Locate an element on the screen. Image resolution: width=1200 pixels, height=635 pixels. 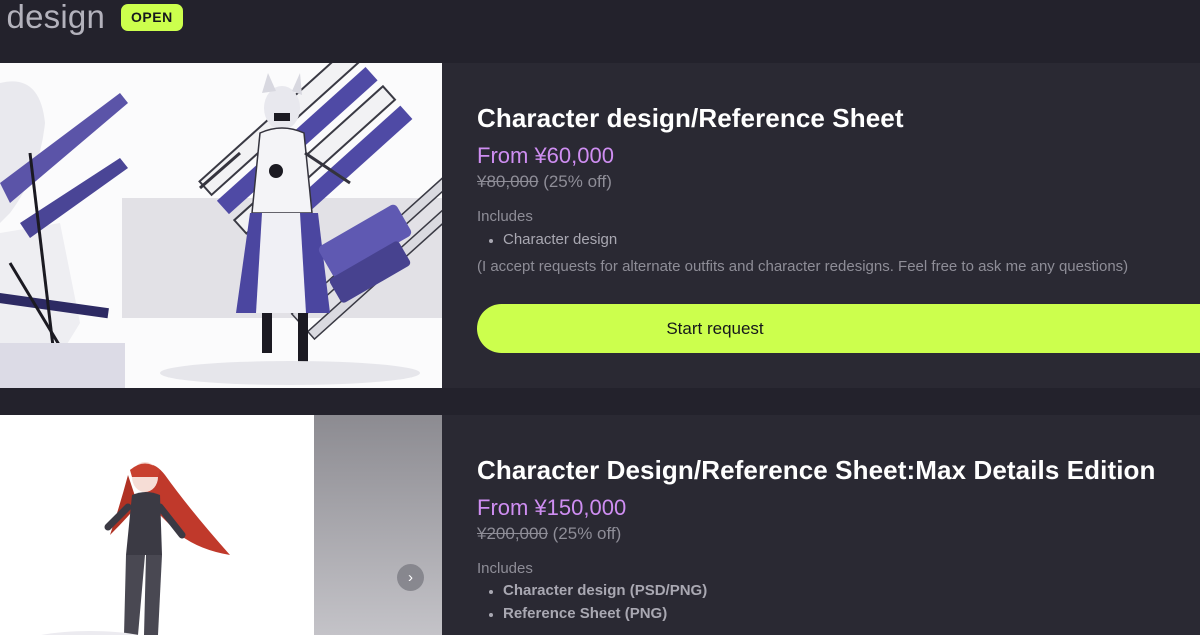
section-header: r design OPEN is located at coordinates (600, 20).